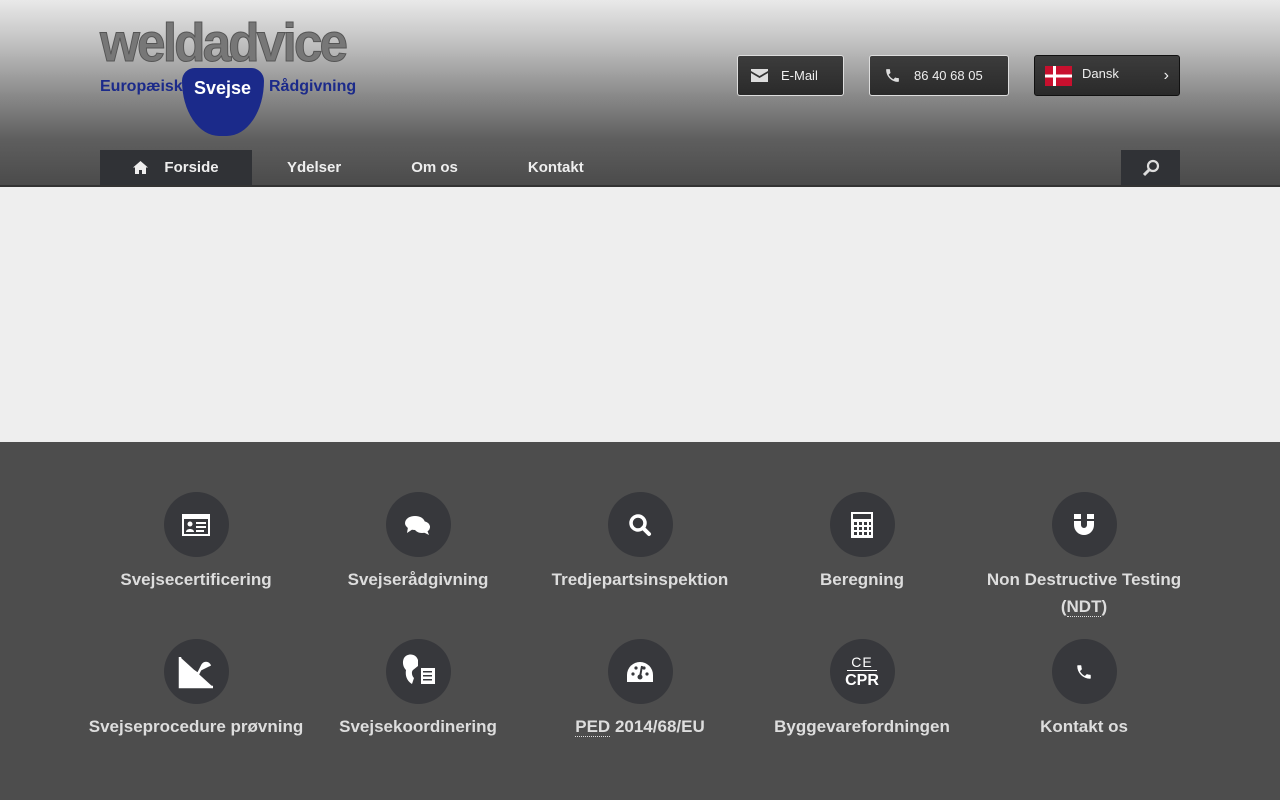 Image resolution: width=1280 pixels, height=800 pixels. Describe the element at coordinates (862, 671) in the screenshot. I see `ce-cpr-icon: CE CPR` at that location.